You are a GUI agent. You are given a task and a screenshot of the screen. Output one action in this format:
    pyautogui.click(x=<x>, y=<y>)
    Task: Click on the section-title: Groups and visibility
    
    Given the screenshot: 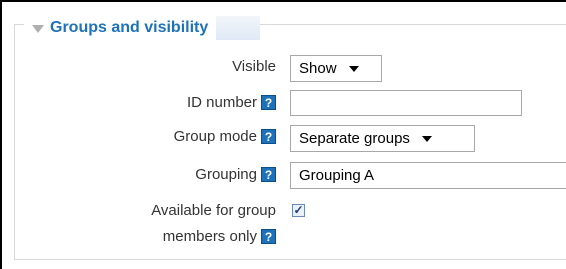 What is the action you would take?
    pyautogui.click(x=129, y=27)
    